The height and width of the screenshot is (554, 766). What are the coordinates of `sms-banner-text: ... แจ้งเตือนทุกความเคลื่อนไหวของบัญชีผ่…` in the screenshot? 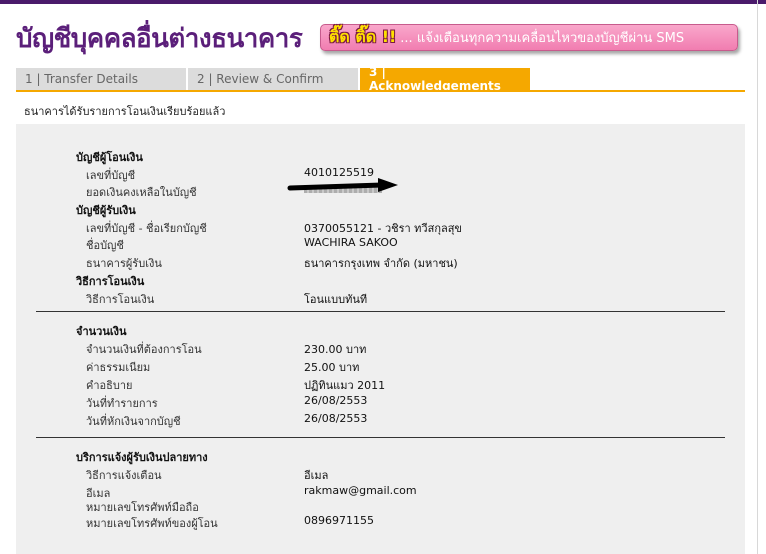 It's located at (542, 38).